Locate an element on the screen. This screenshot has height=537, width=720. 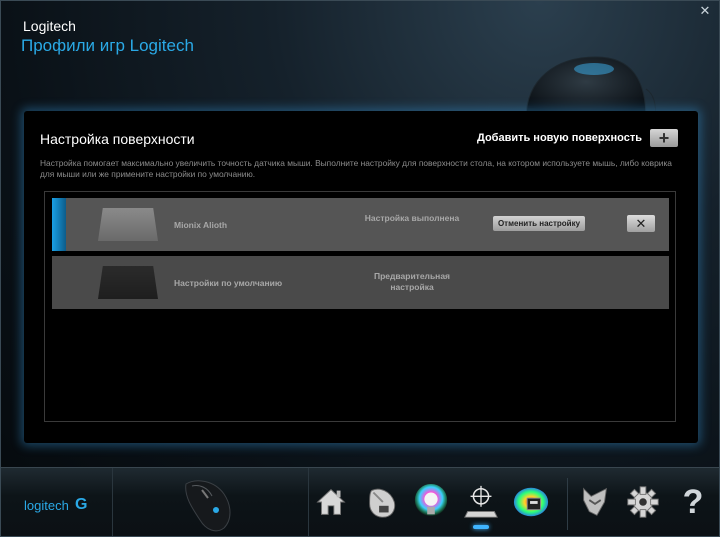
home-button is located at coordinates (331, 502).